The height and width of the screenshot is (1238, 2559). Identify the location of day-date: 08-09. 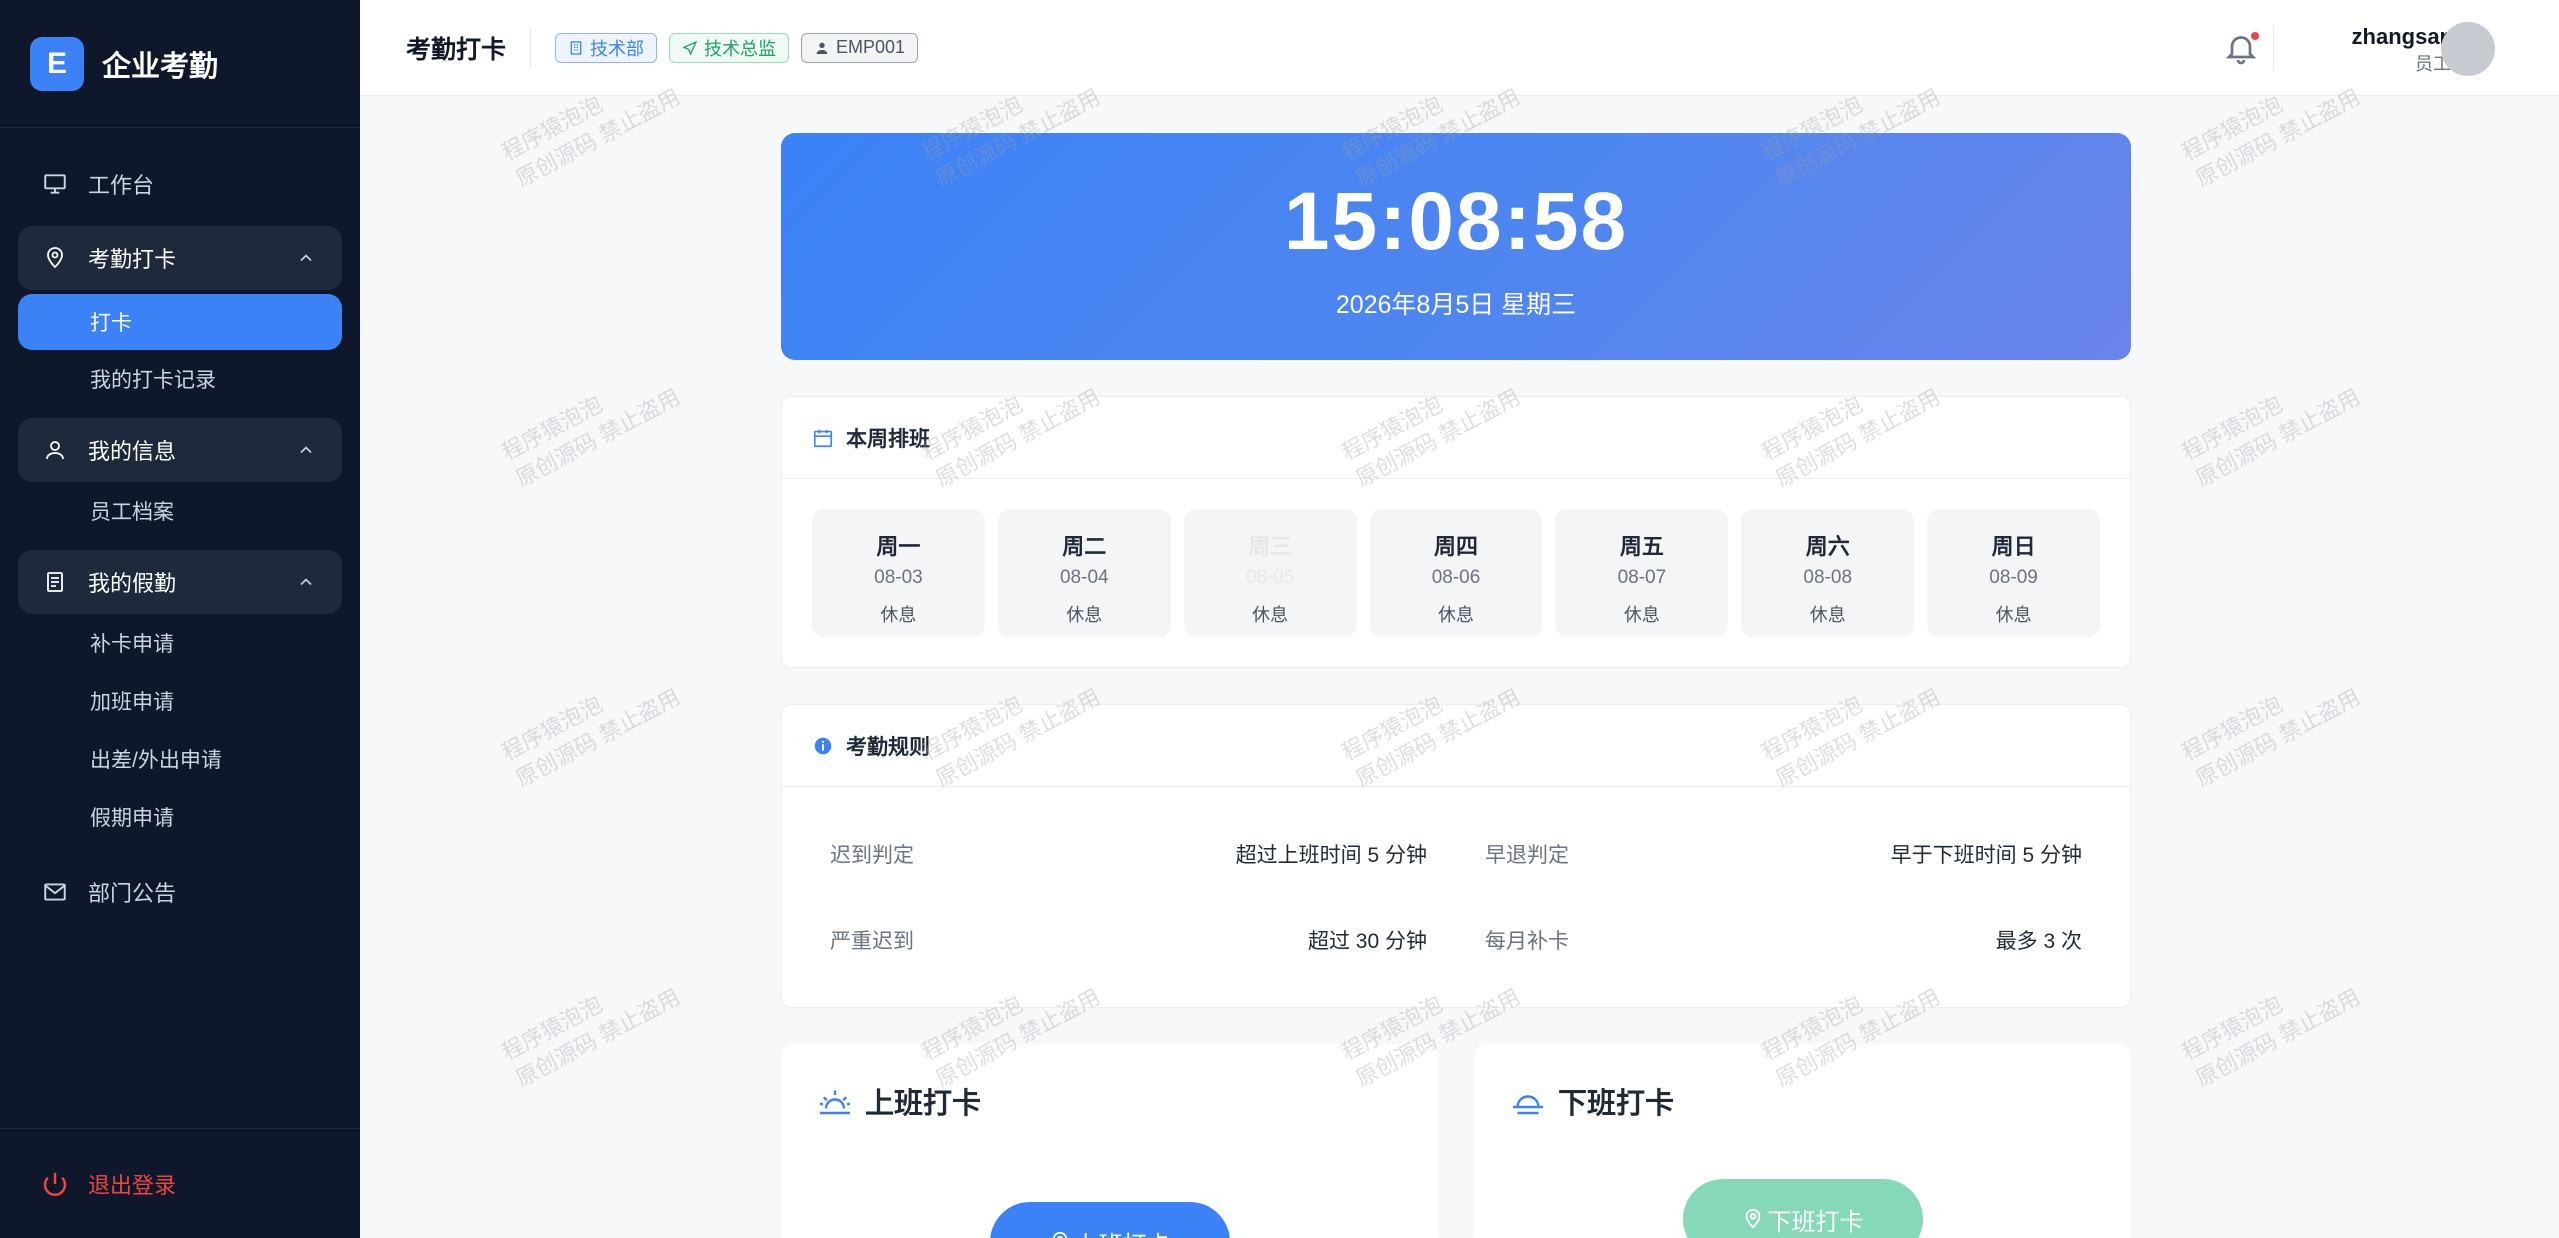
(2013, 577).